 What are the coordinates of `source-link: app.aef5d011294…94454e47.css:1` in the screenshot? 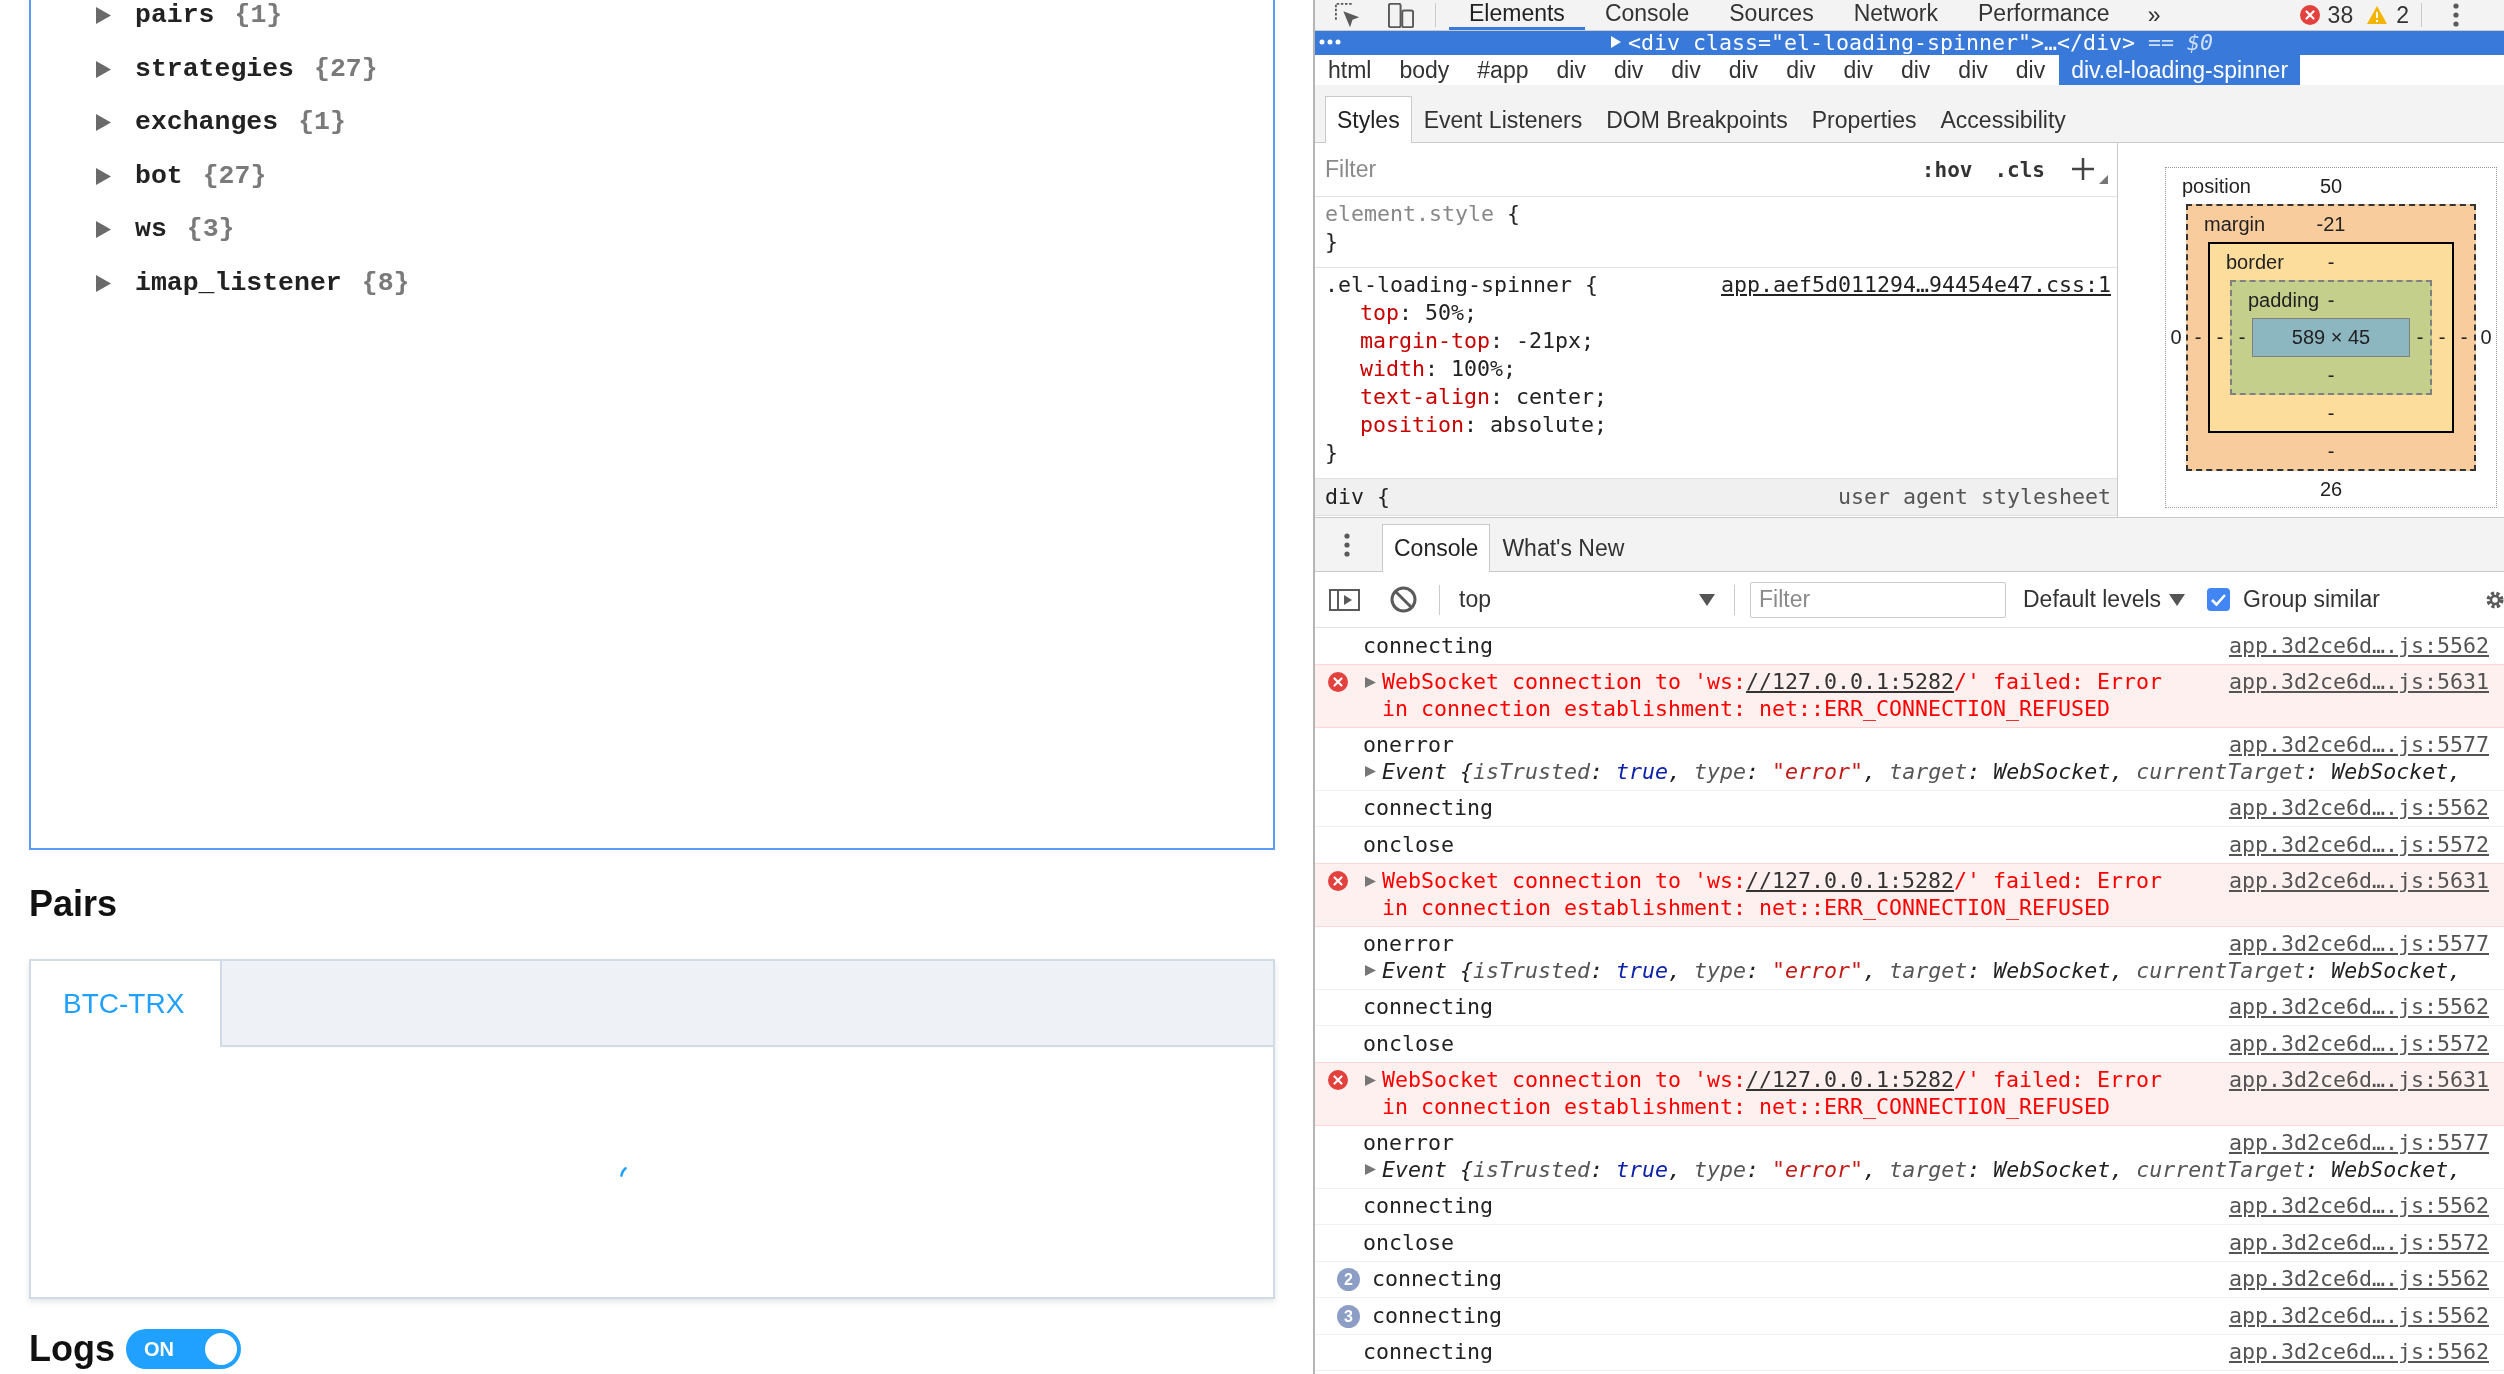 It's located at (1915, 285).